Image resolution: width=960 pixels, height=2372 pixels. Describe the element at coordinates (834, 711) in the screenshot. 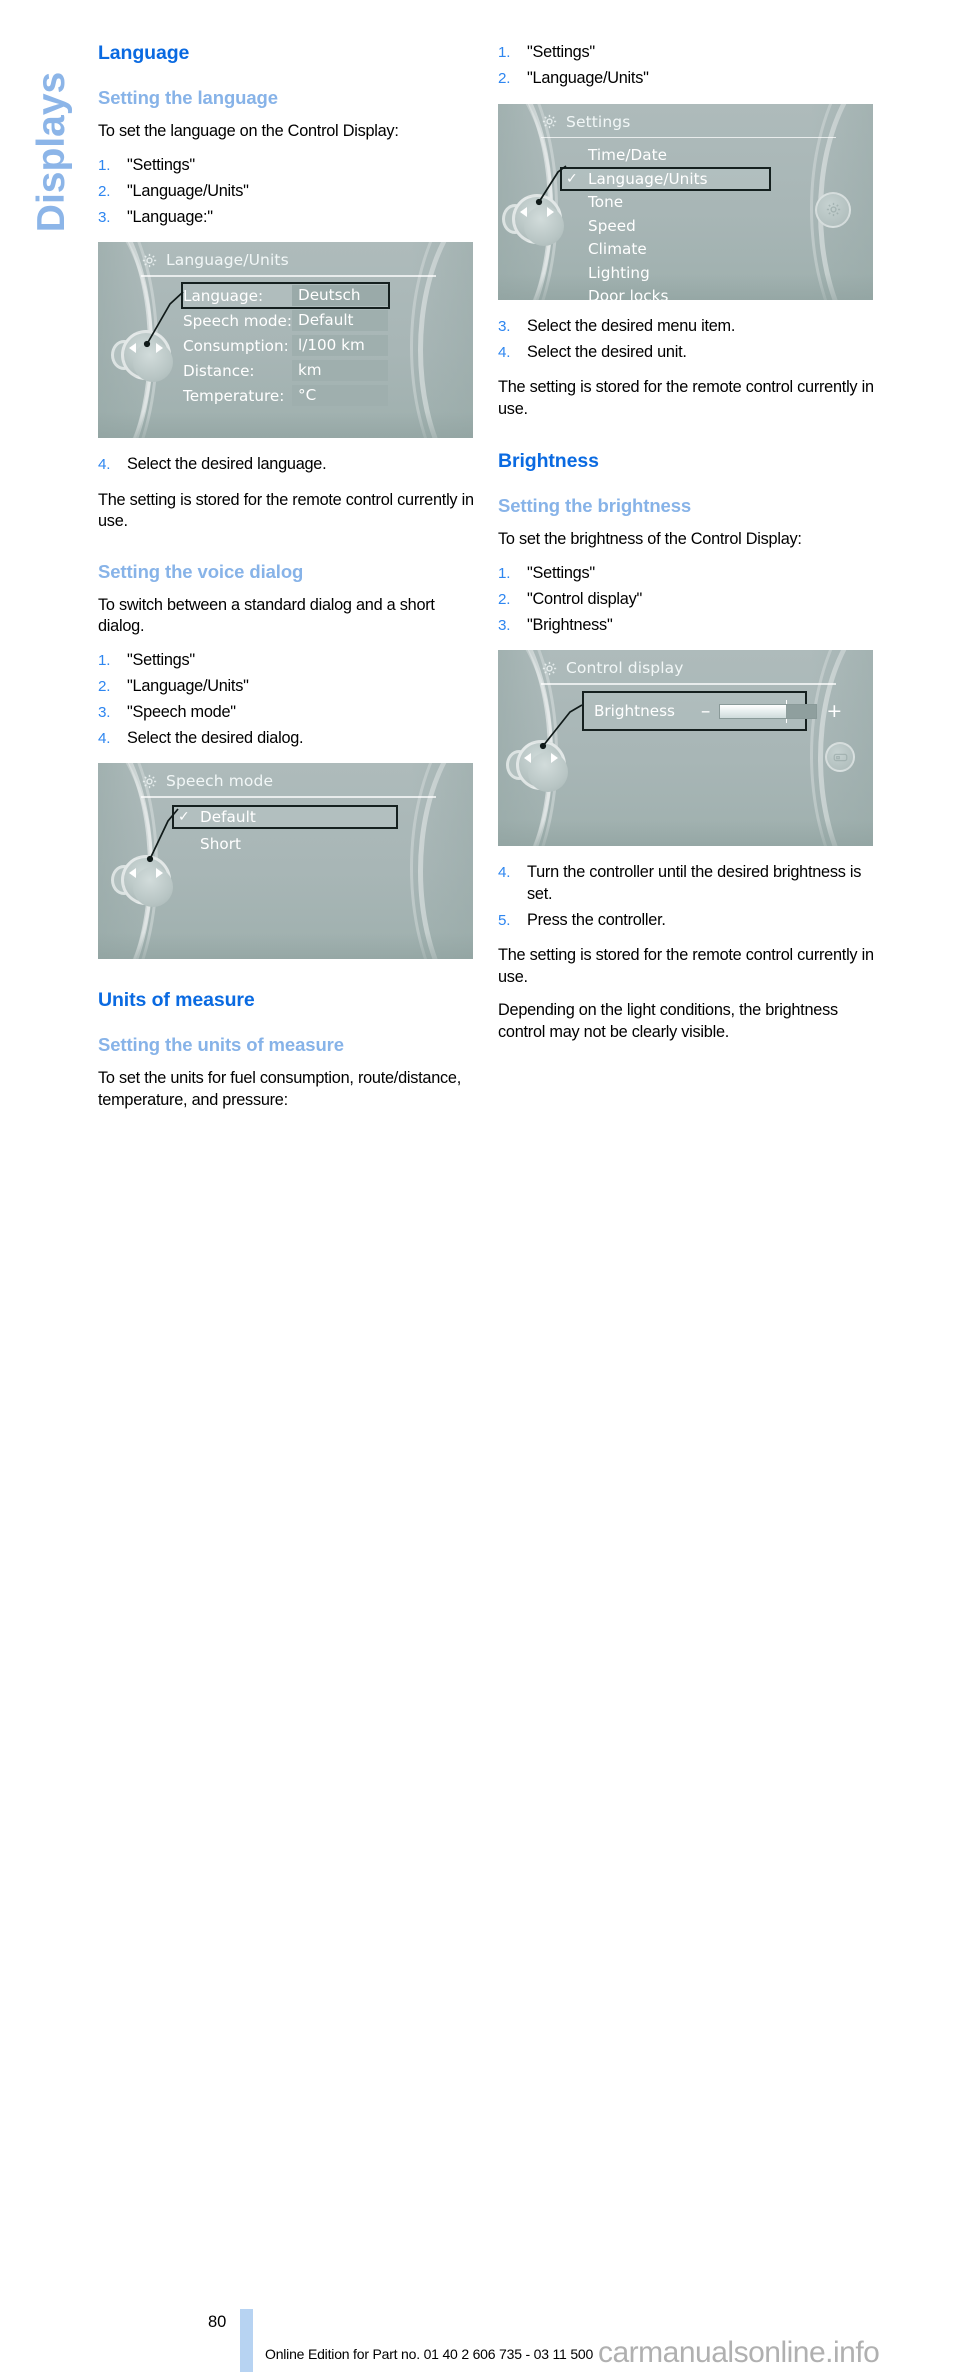

I see `plus-icon: +` at that location.